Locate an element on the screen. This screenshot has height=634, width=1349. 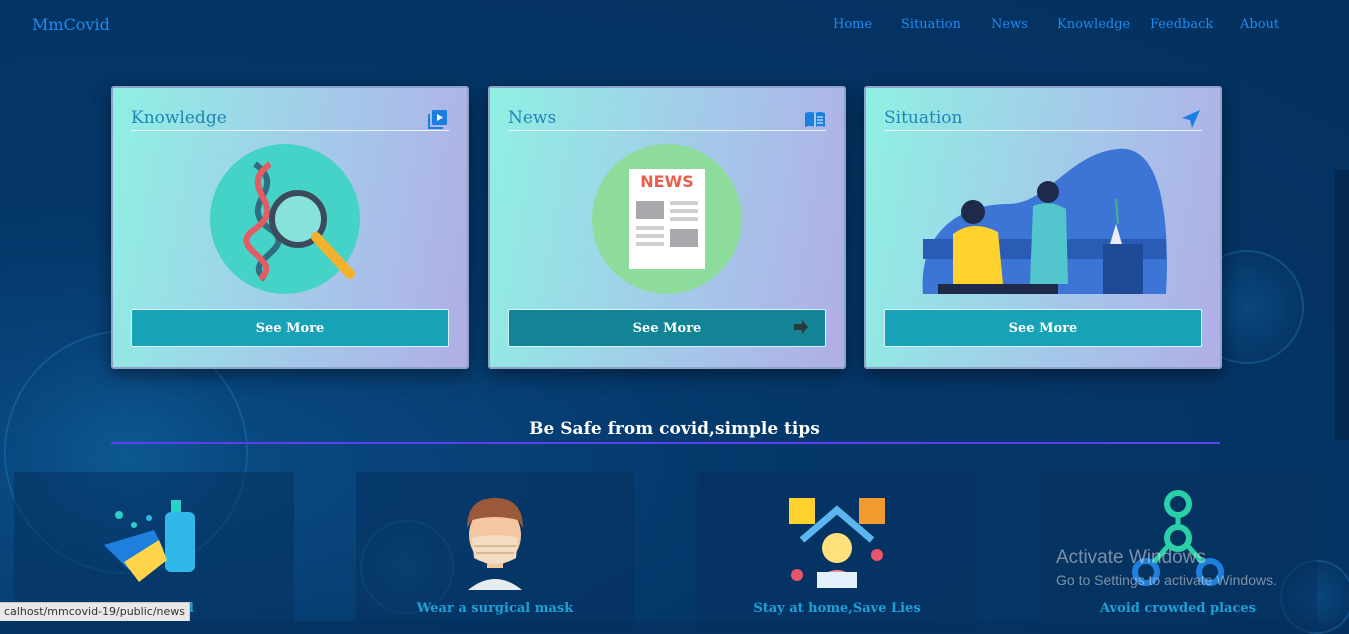
dna-magnifier-illustration is located at coordinates (285, 219).